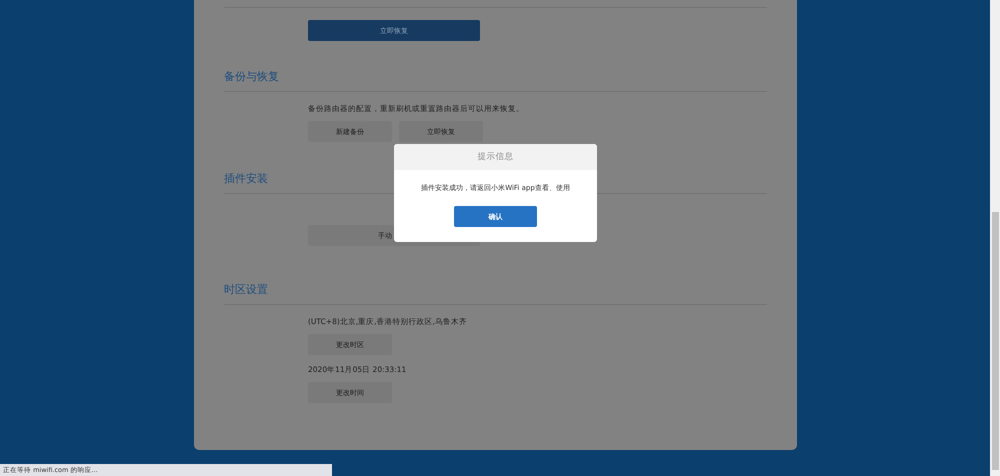 The image size is (1000, 476). Describe the element at coordinates (495, 157) in the screenshot. I see `dialog-title: 提示信息` at that location.